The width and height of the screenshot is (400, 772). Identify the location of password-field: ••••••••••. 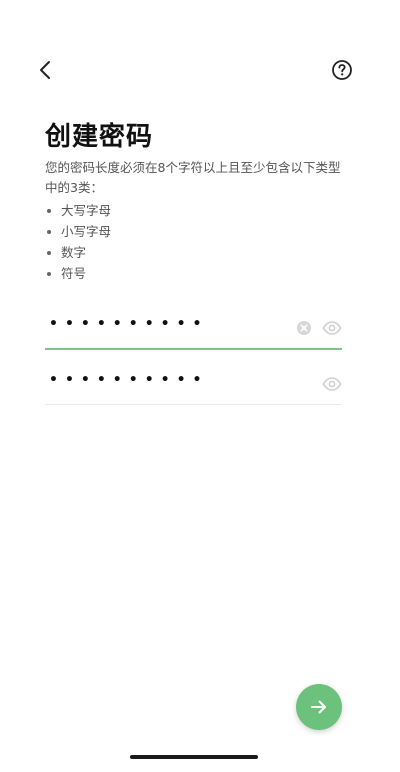
(193, 329).